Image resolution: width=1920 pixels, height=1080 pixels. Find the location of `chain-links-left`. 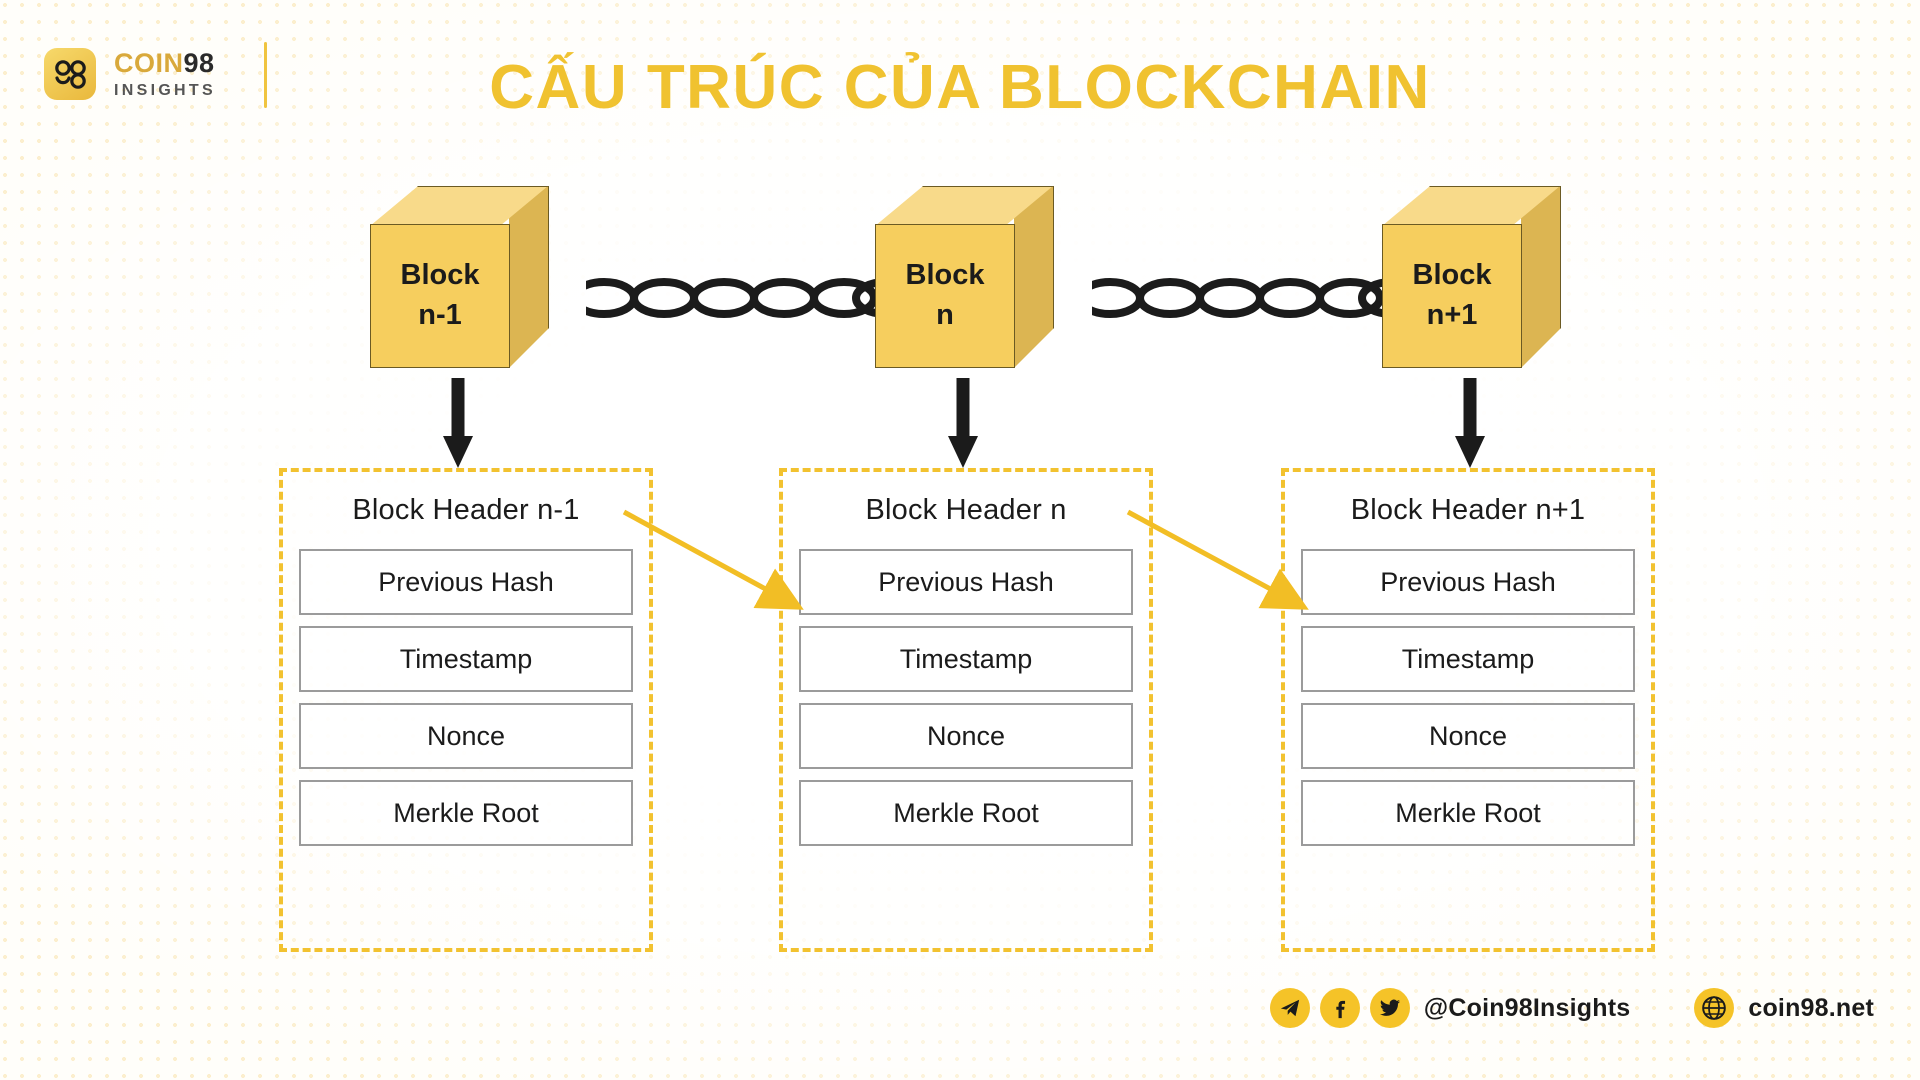

chain-links-left is located at coordinates (736, 298).